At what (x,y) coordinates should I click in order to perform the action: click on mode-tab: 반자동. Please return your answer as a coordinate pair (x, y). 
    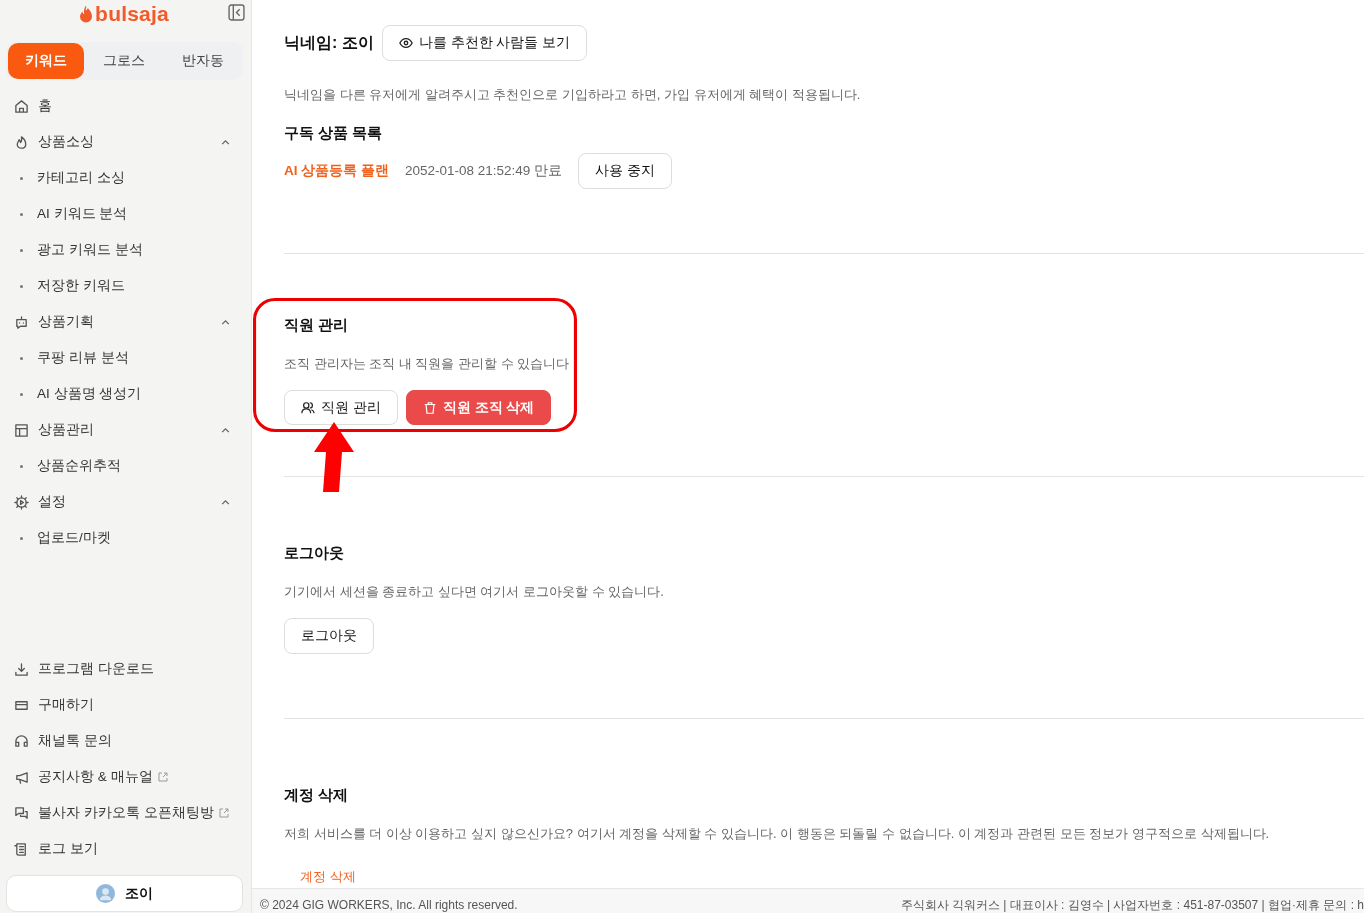
    Looking at the image, I should click on (203, 61).